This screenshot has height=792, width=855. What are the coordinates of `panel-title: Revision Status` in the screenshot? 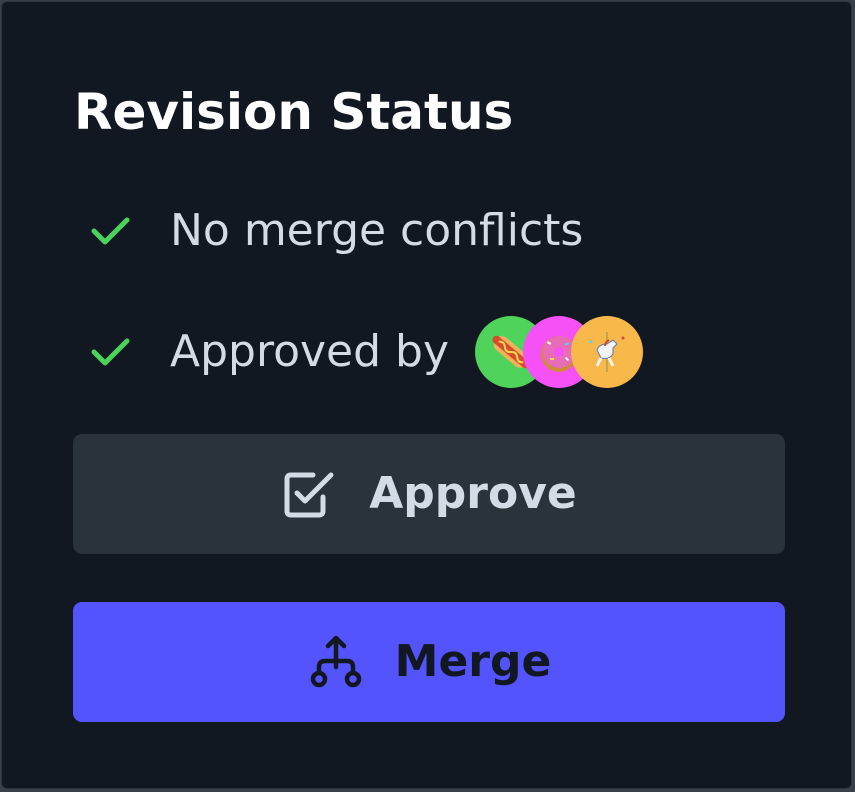 It's located at (294, 112).